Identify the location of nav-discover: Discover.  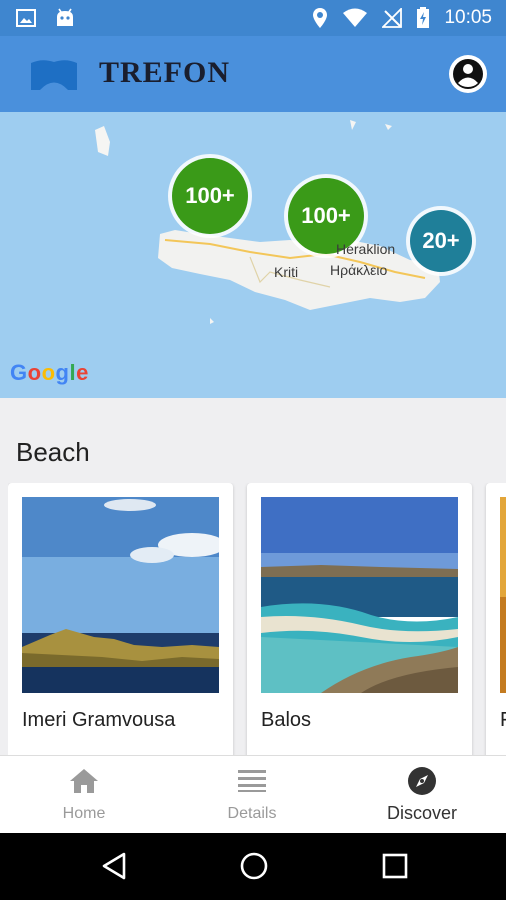
(422, 795).